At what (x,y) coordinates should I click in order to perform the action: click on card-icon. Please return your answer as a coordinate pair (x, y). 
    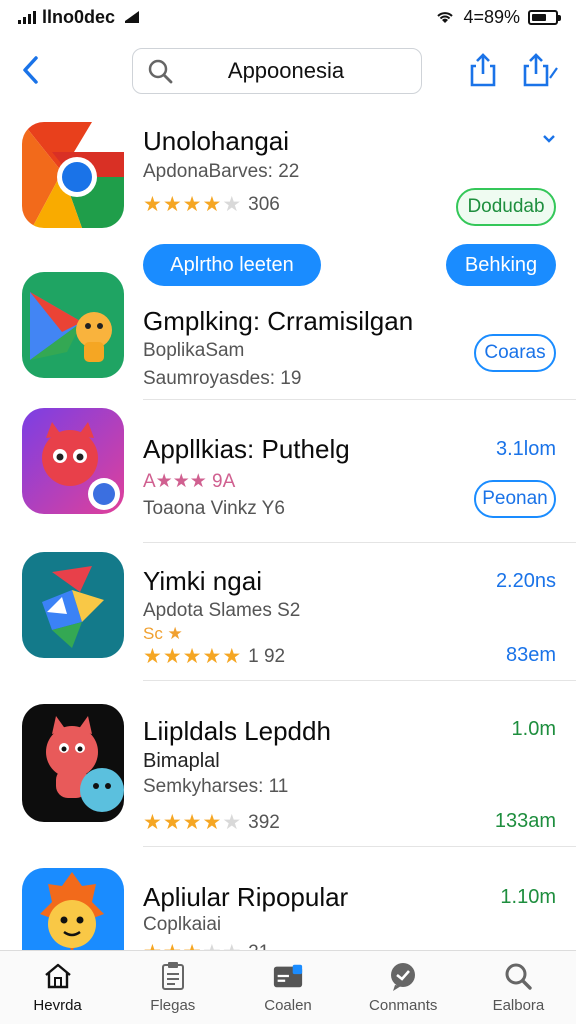
    Looking at the image, I should click on (288, 976).